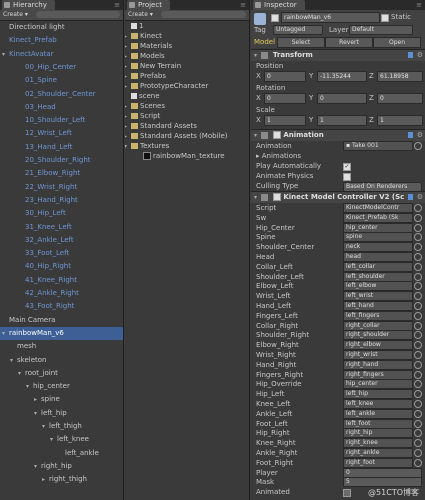 The height and width of the screenshot is (500, 425). I want to click on object-field: right_fingers, so click(378, 374).